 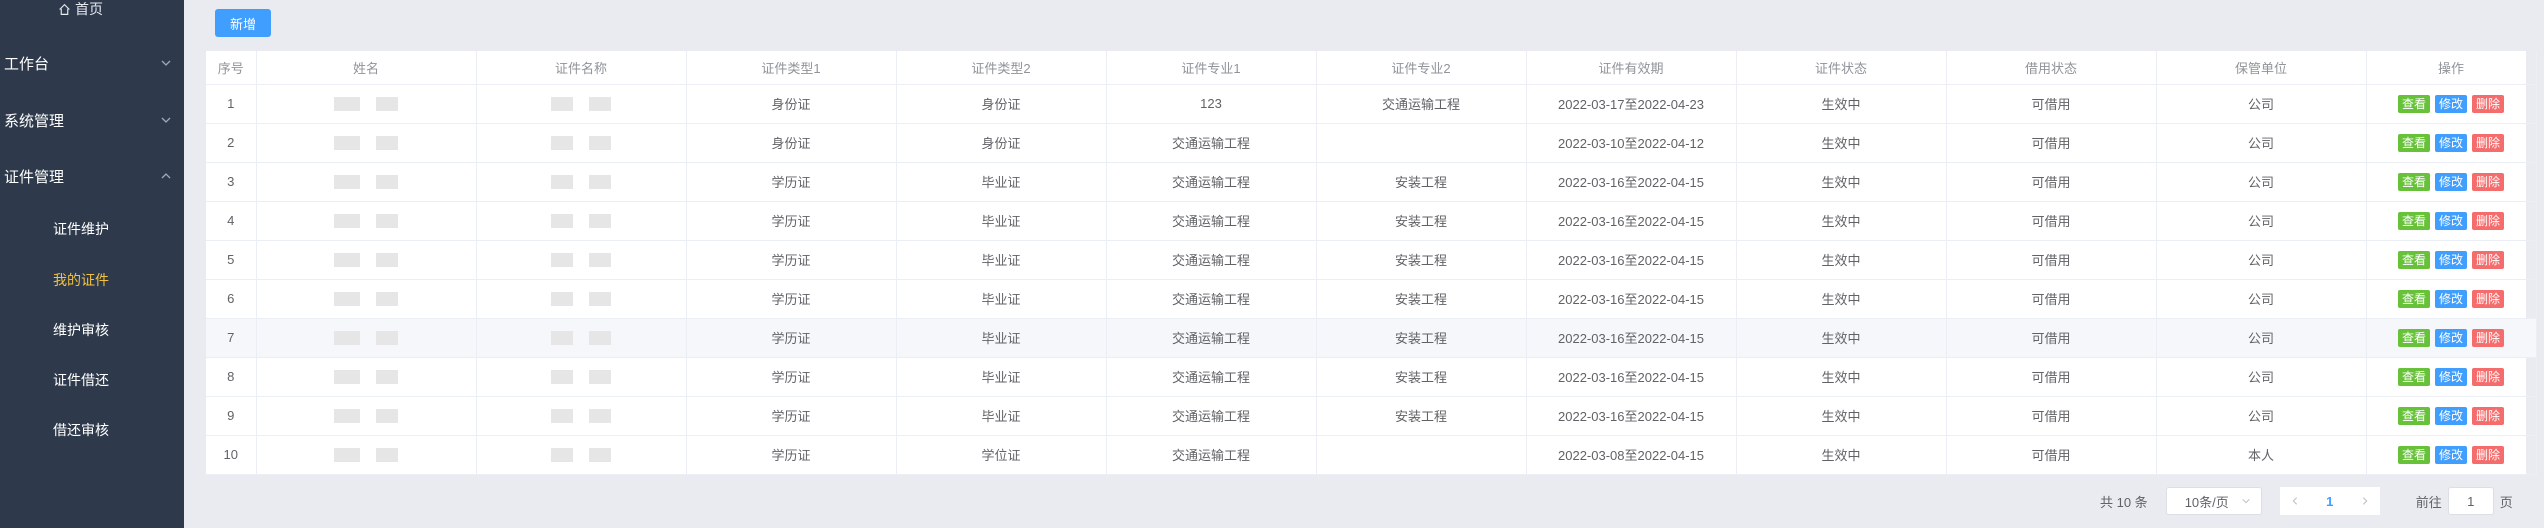 What do you see at coordinates (2428, 502) in the screenshot?
I see `goto-prefix: 前往` at bounding box center [2428, 502].